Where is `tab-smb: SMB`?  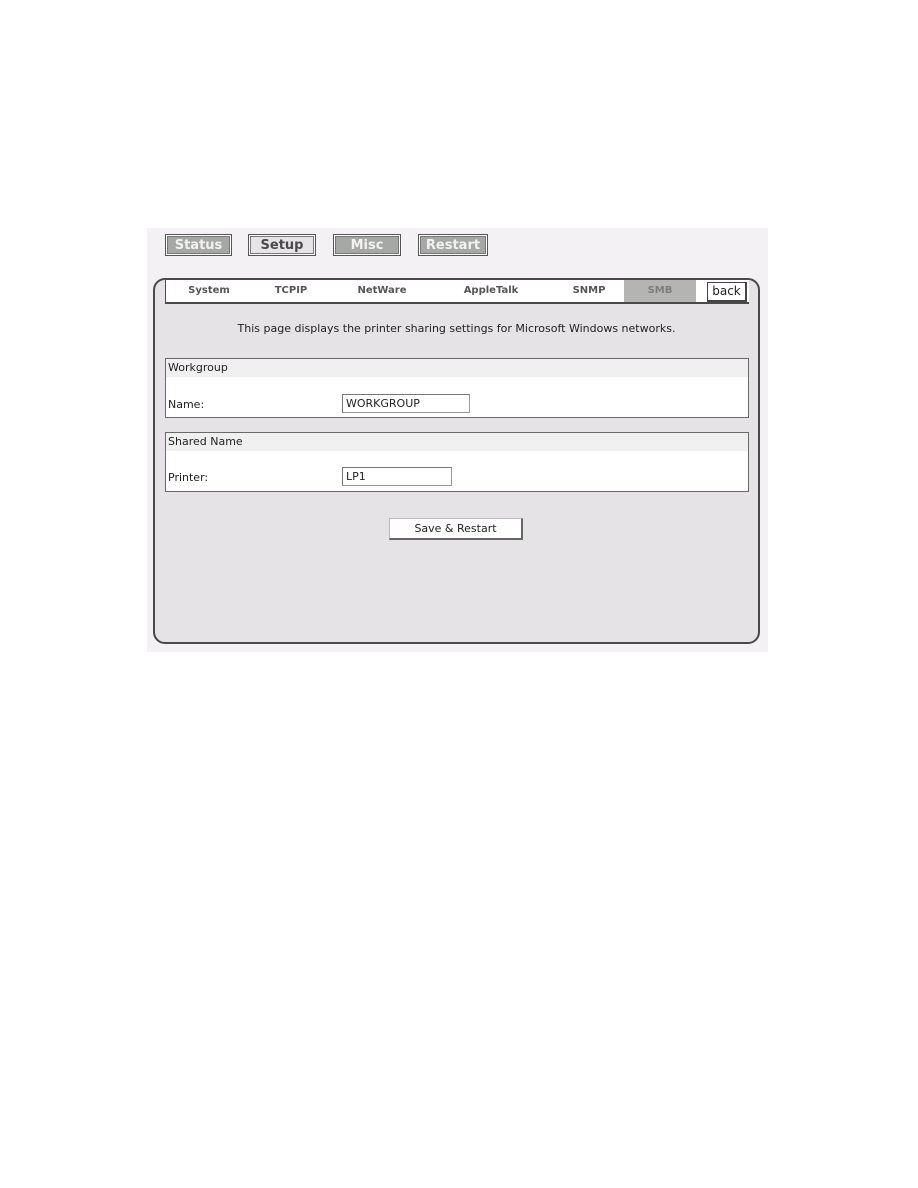 tab-smb: SMB is located at coordinates (660, 291).